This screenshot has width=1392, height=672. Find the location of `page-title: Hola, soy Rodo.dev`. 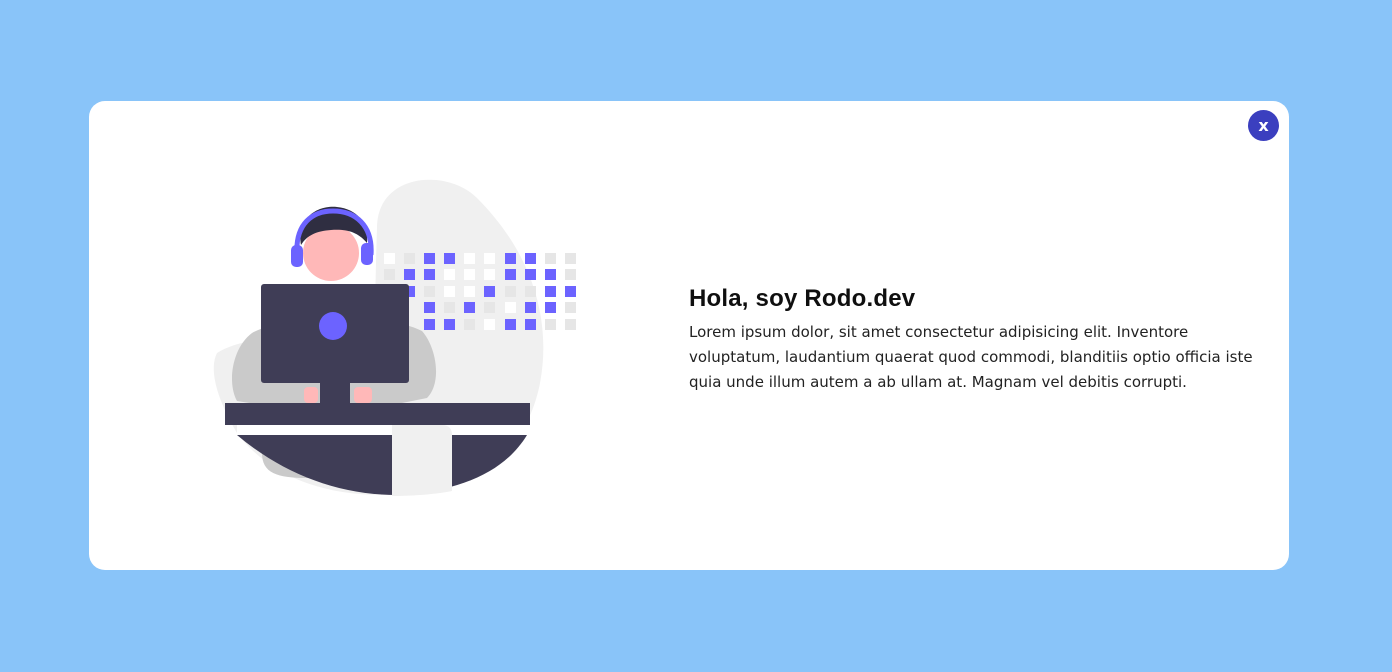

page-title: Hola, soy Rodo.dev is located at coordinates (802, 298).